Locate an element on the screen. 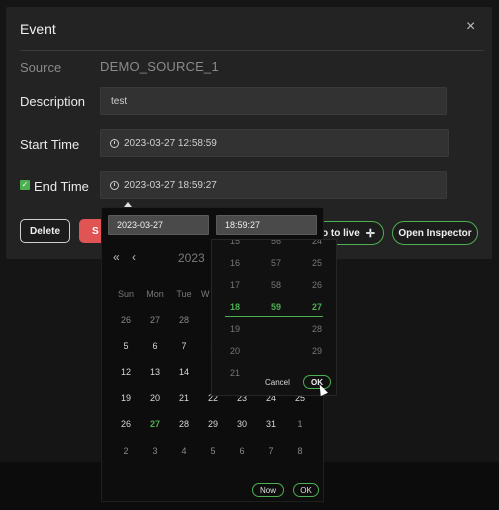 This screenshot has height=510, width=499. open-inspector-button: Open Inspector is located at coordinates (435, 233).